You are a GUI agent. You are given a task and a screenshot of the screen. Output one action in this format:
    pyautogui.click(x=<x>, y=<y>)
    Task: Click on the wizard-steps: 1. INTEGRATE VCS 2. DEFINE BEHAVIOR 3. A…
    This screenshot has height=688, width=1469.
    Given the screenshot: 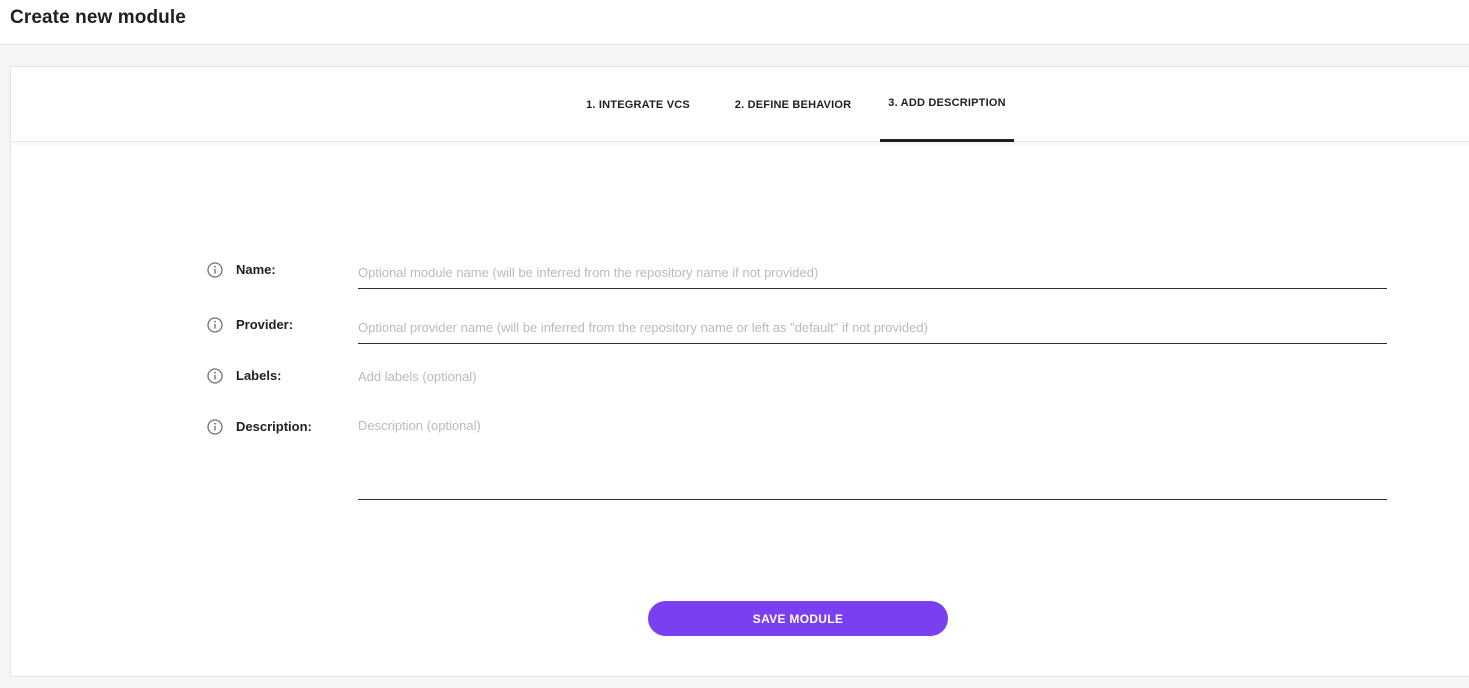 What is the action you would take?
    pyautogui.click(x=740, y=104)
    